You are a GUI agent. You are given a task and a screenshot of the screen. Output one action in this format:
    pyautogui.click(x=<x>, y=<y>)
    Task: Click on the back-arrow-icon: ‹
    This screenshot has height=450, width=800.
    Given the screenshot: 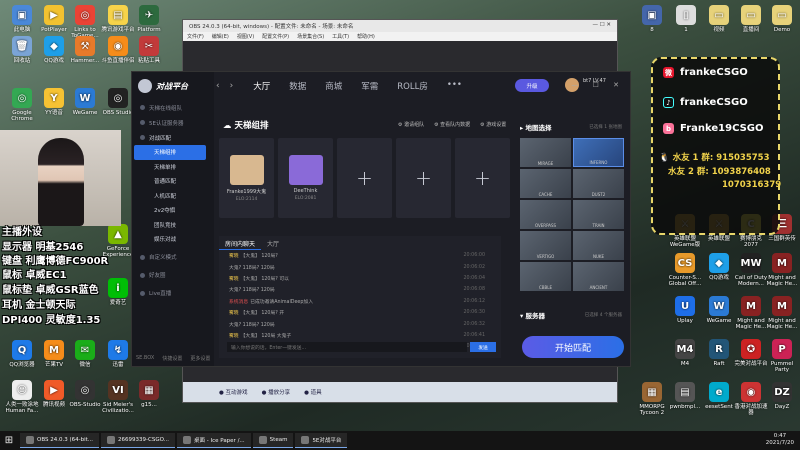 What is the action you would take?
    pyautogui.click(x=218, y=86)
    